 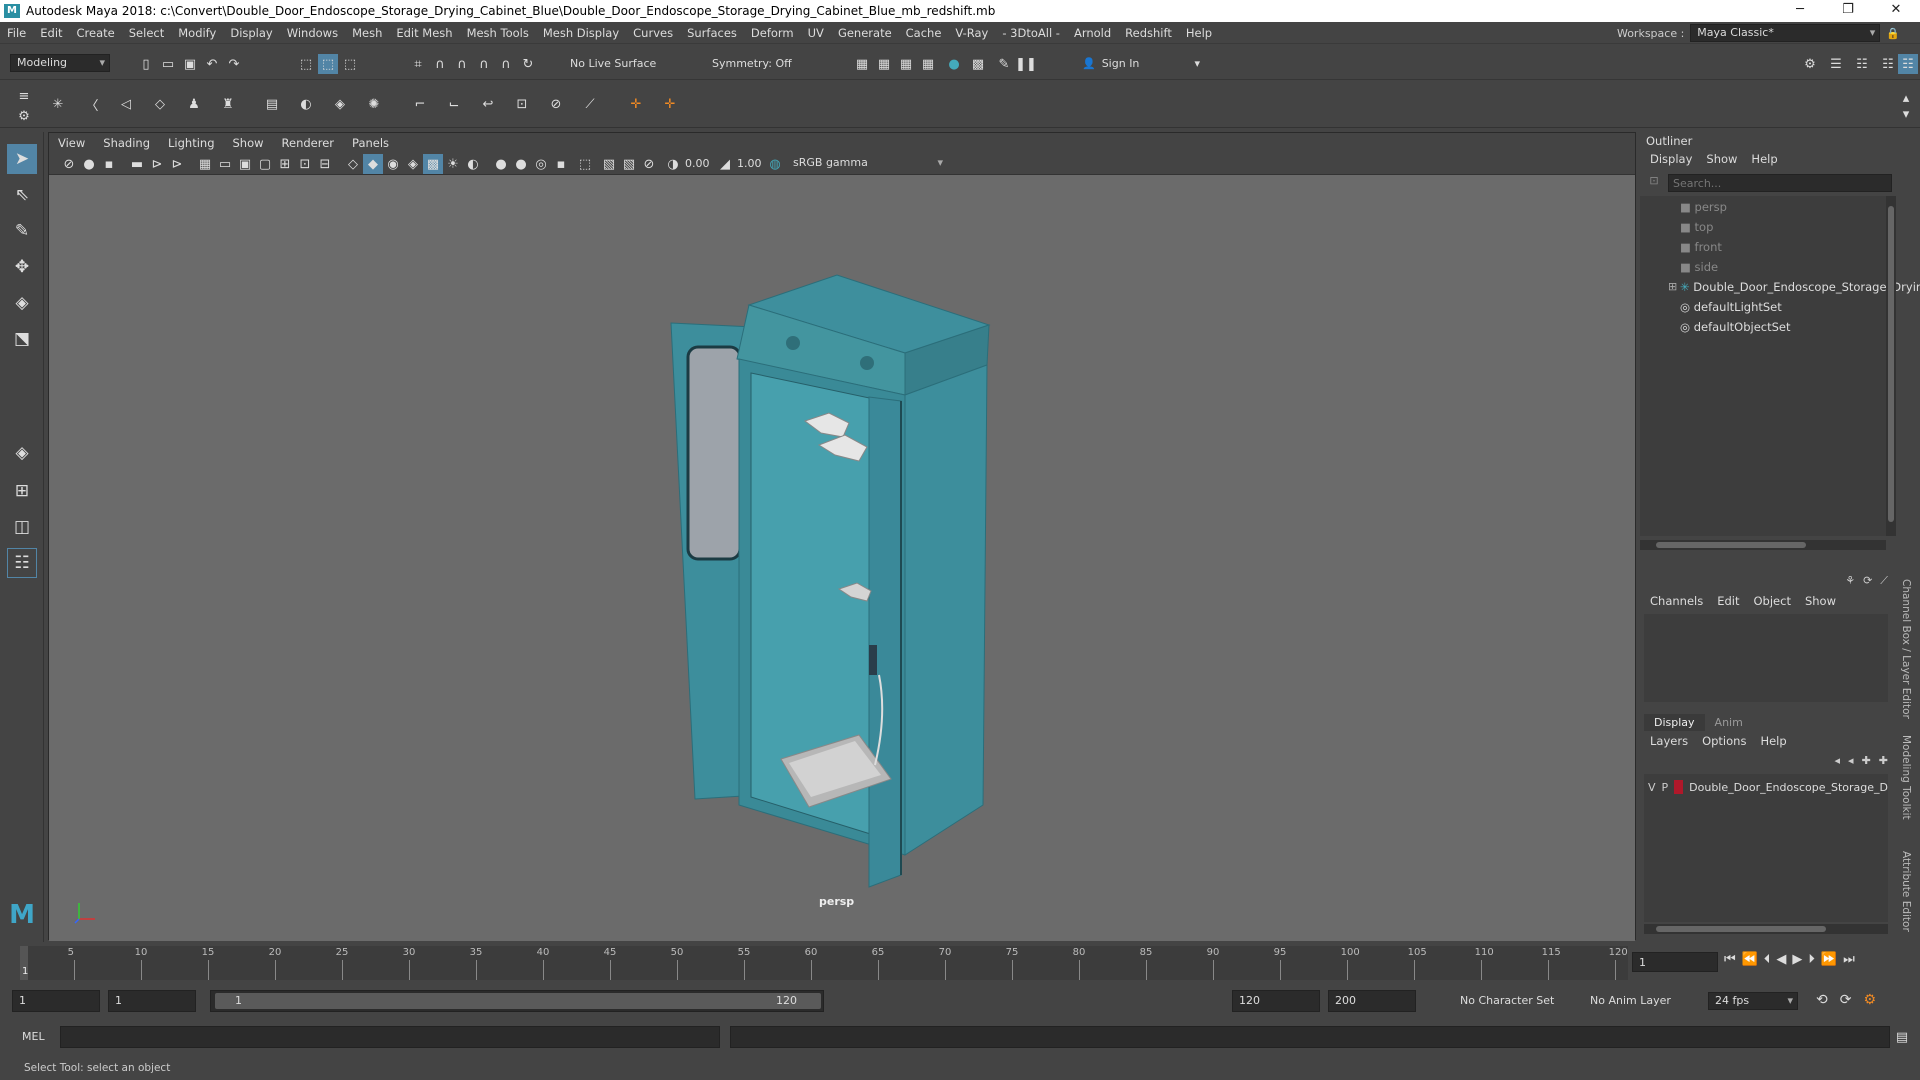 I want to click on expand-plus-icon: ⊞, so click(x=1673, y=287).